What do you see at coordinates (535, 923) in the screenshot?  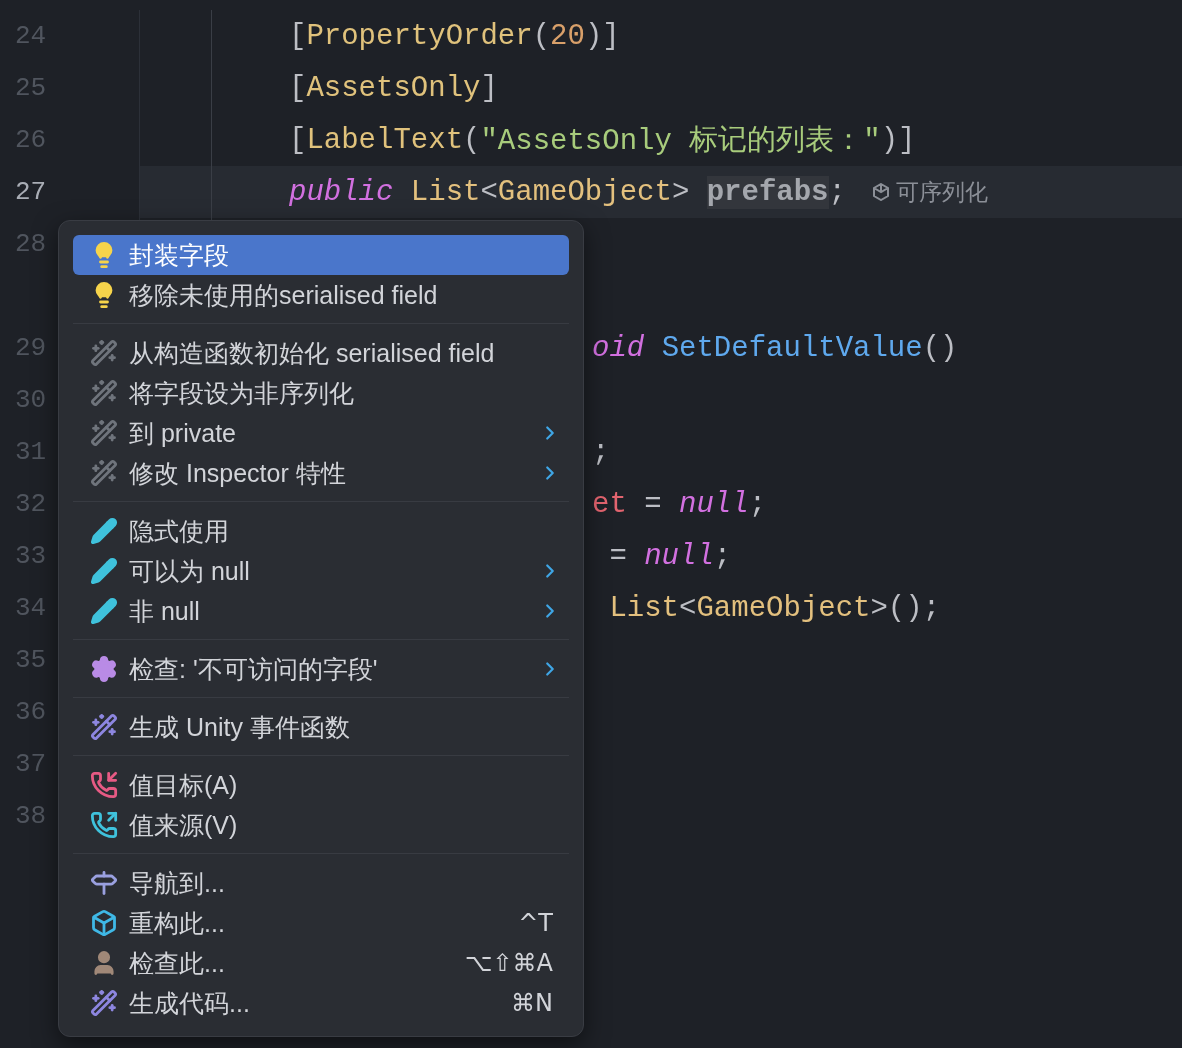 I see `shortcut-label: ^T` at bounding box center [535, 923].